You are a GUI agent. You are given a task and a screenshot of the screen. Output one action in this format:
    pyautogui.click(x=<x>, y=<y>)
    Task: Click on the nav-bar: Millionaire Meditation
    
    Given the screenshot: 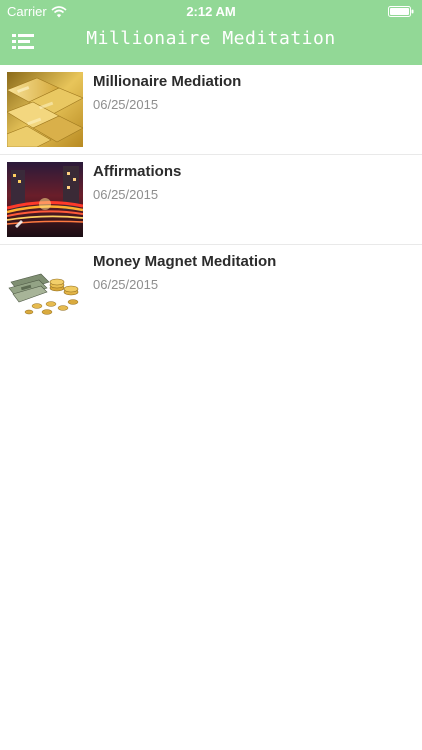 What is the action you would take?
    pyautogui.click(x=211, y=43)
    